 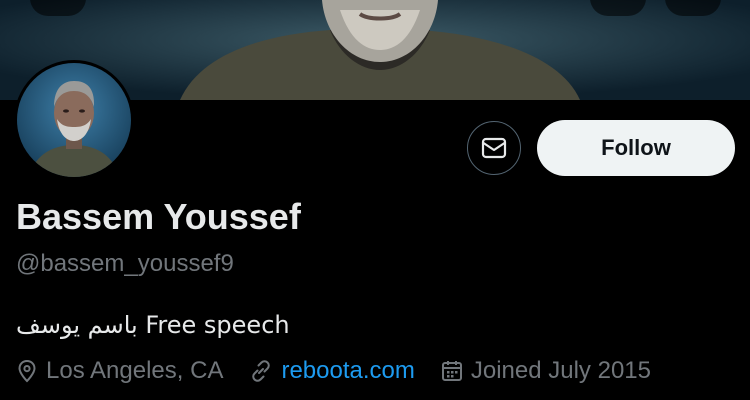 I want to click on avatar, so click(x=74, y=120).